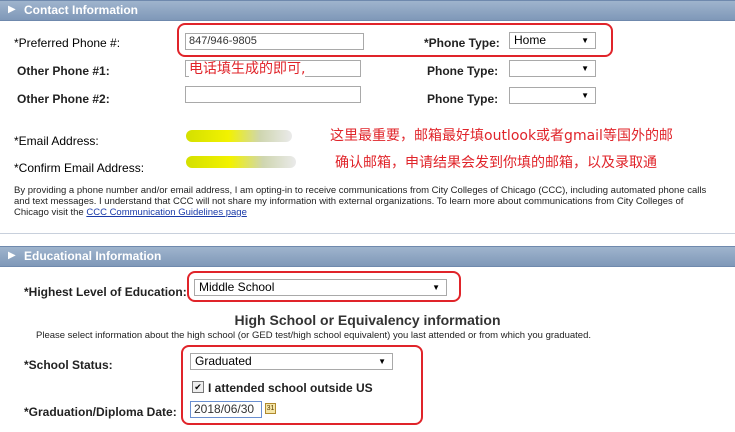  I want to click on email-input, so click(239, 136).